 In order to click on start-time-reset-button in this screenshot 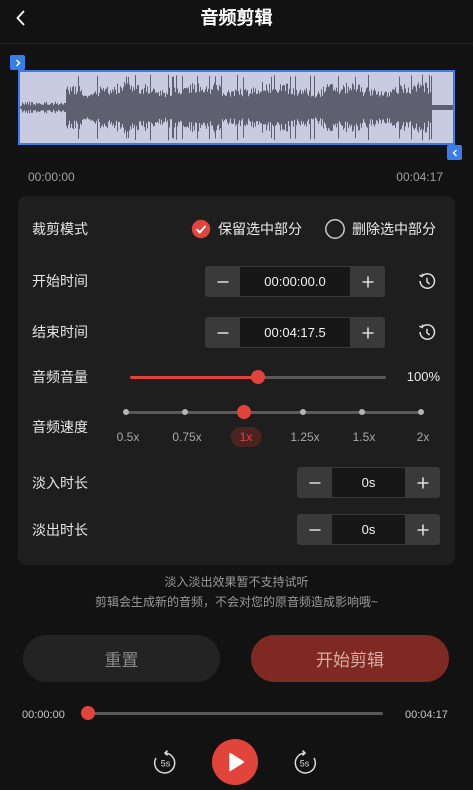, I will do `click(427, 281)`.